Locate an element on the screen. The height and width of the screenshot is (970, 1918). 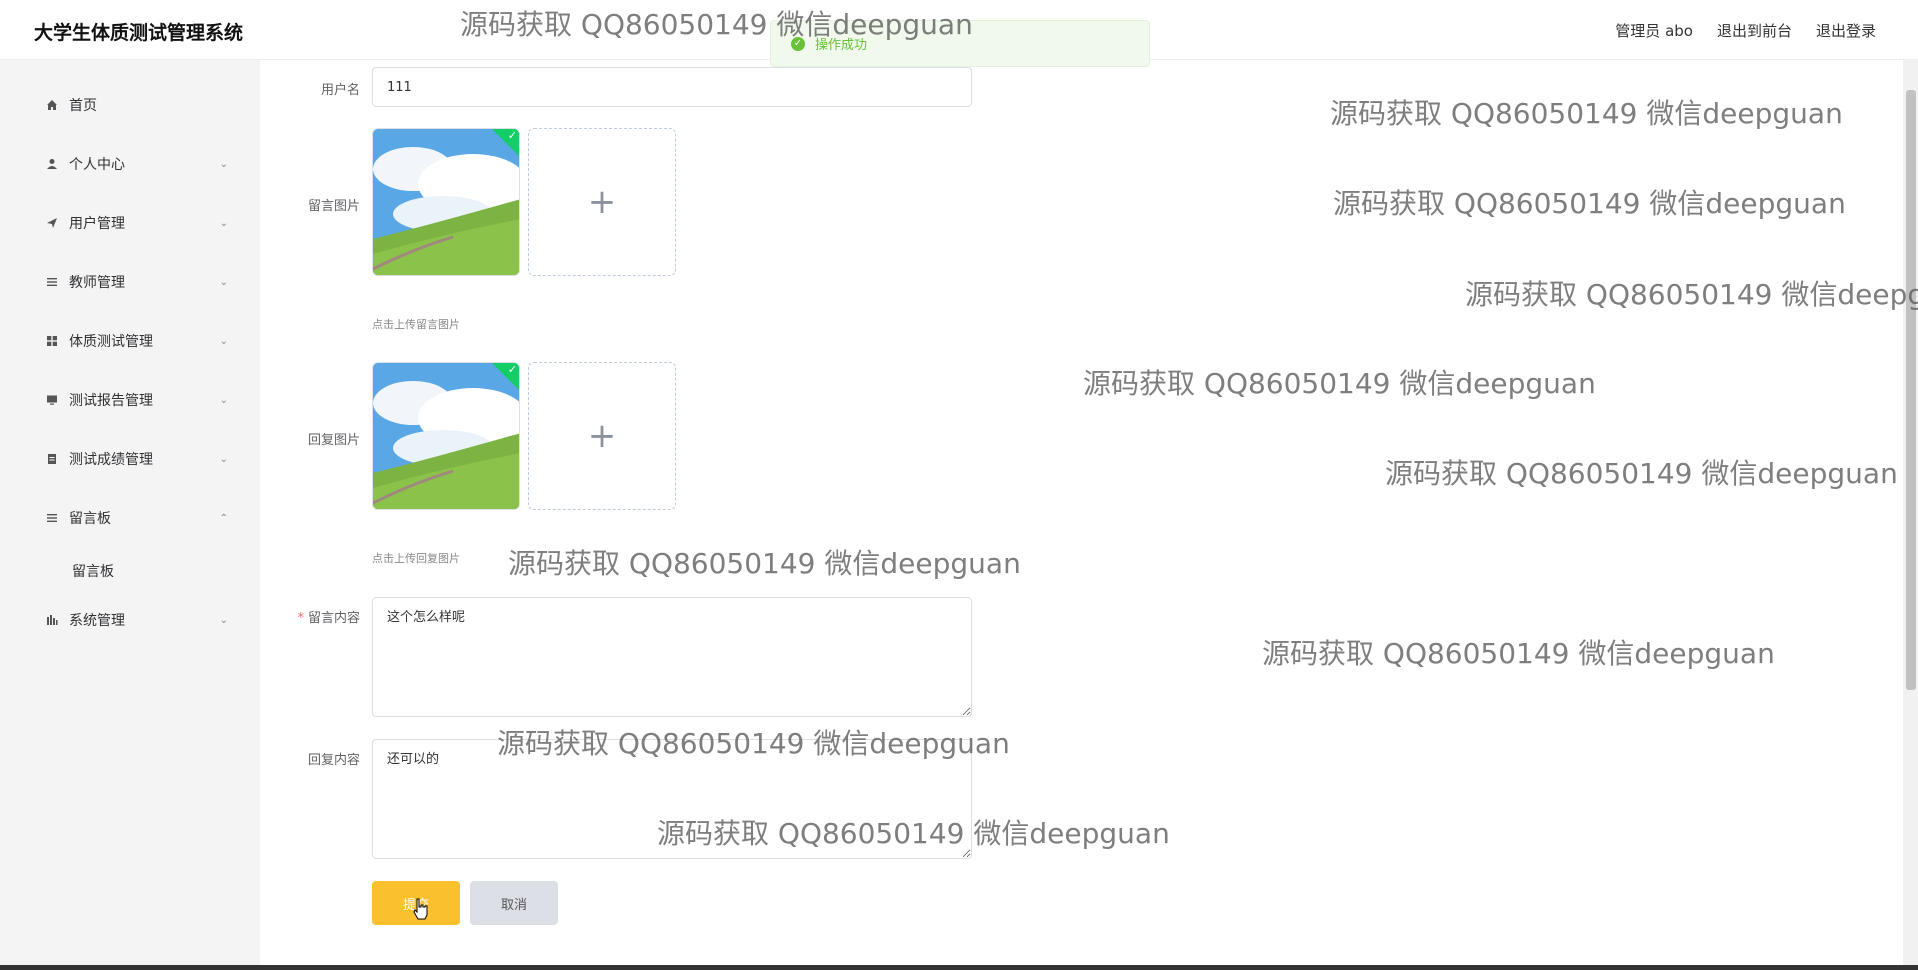
taskbar-strip is located at coordinates (959, 967).